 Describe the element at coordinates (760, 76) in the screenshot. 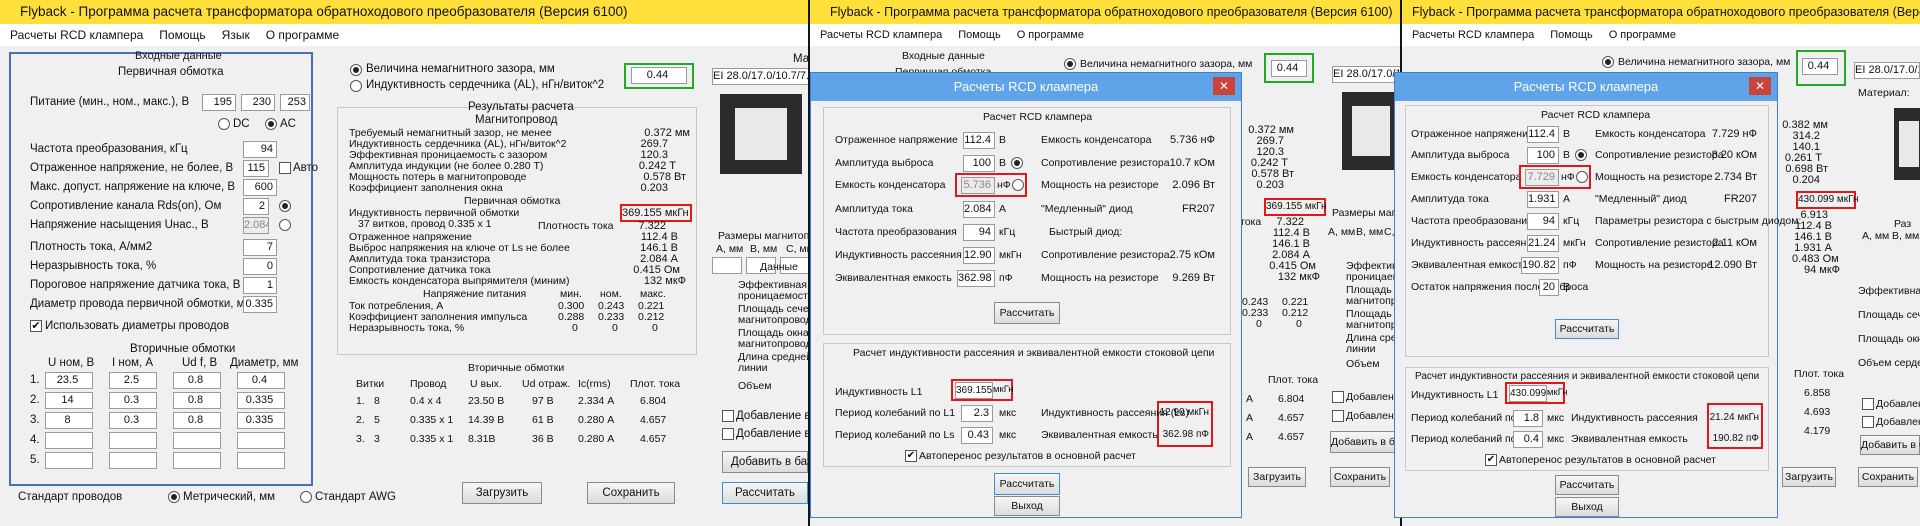

I see `core-select: EI 28.0/17.0/10.7/7.5` at that location.